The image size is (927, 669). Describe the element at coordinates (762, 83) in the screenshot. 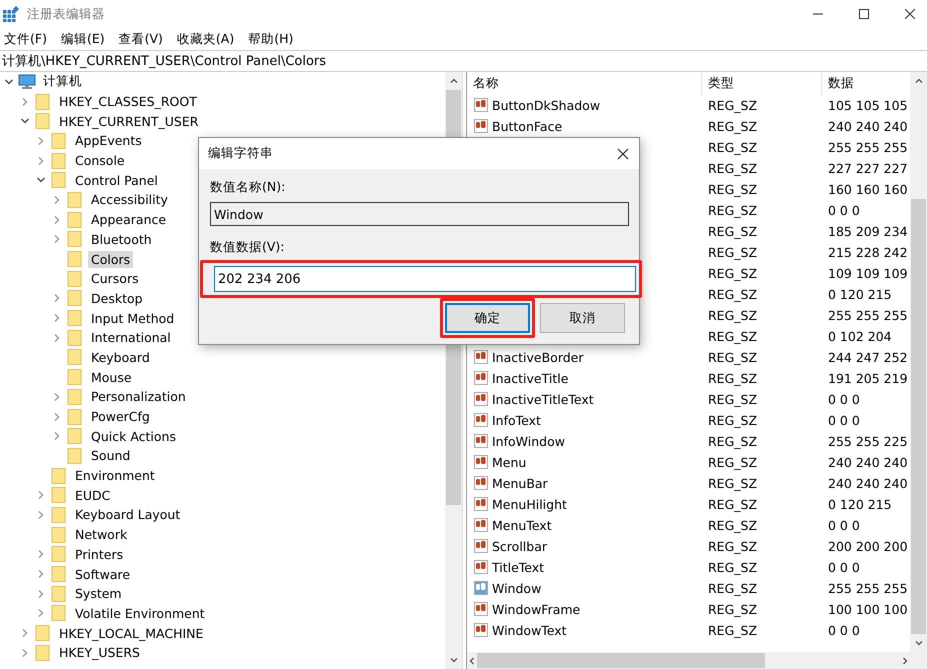

I see `column-header: 类型` at that location.